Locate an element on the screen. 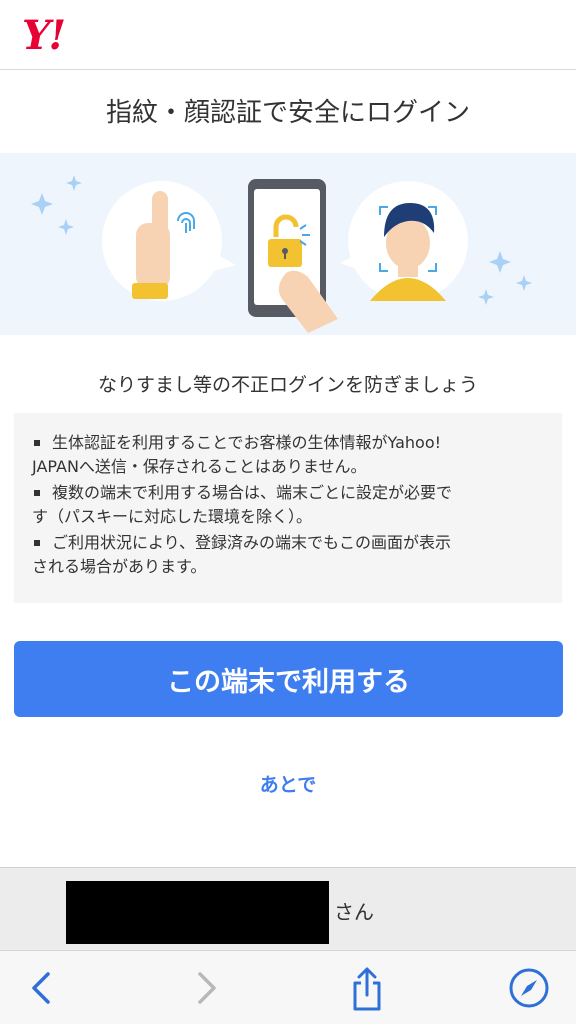 This screenshot has width=576, height=1024. use-on-this-device-button: この端末で利用する is located at coordinates (288, 679).